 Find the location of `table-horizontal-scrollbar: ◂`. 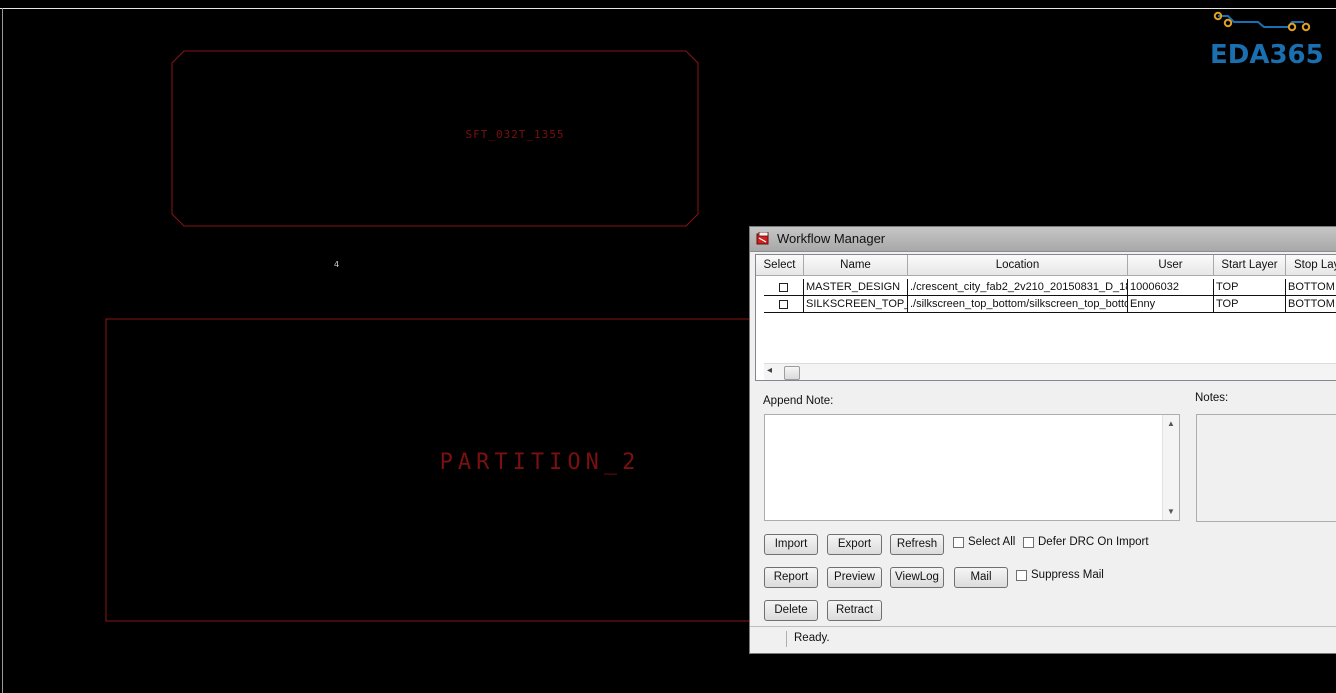

table-horizontal-scrollbar: ◂ is located at coordinates (1050, 371).